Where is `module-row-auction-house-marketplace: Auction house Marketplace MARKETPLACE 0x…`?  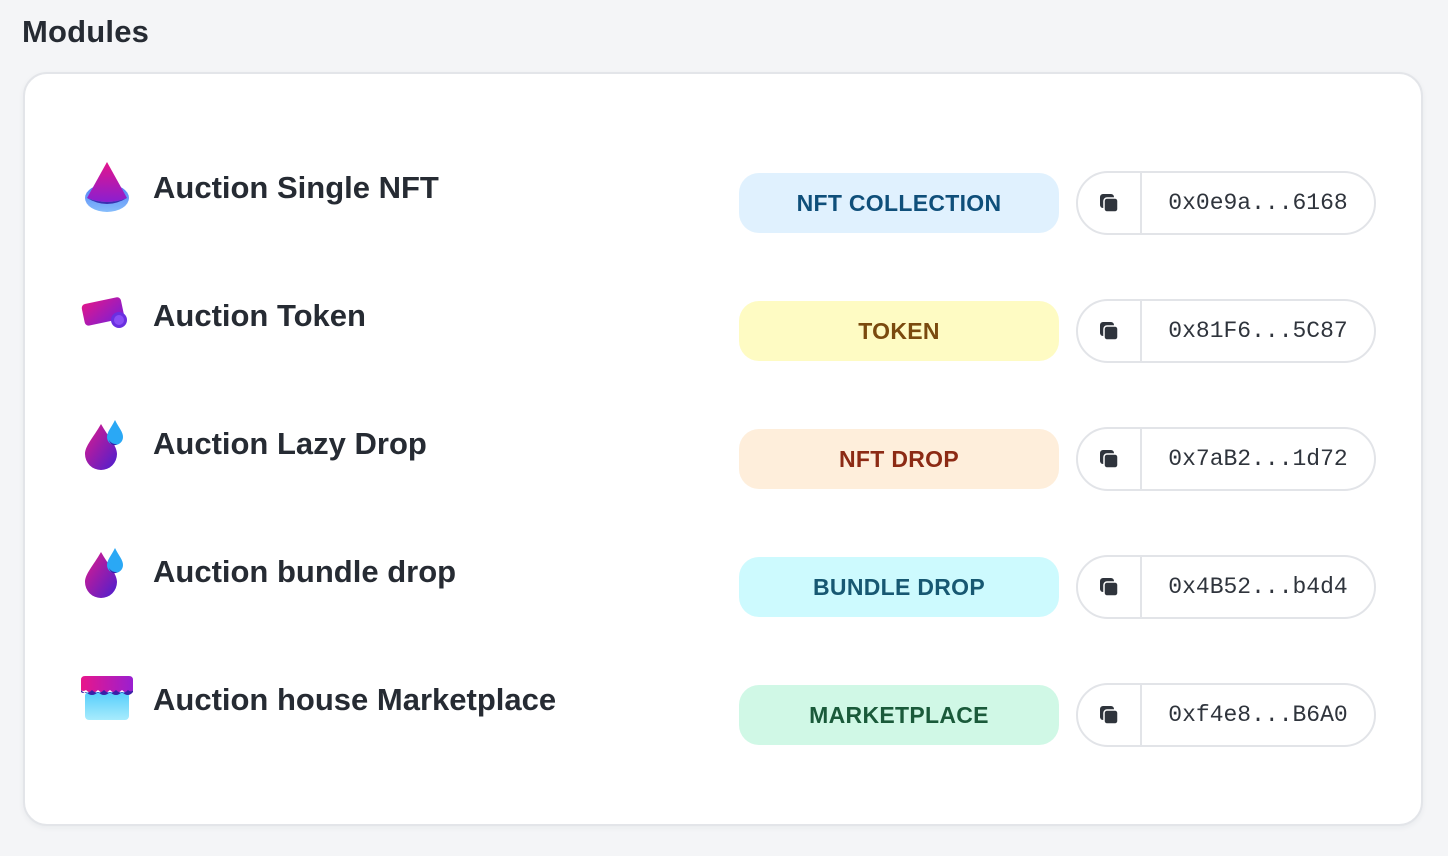
module-row-auction-house-marketplace: Auction house Marketplace MARKETPLACE 0x… is located at coordinates (723, 707).